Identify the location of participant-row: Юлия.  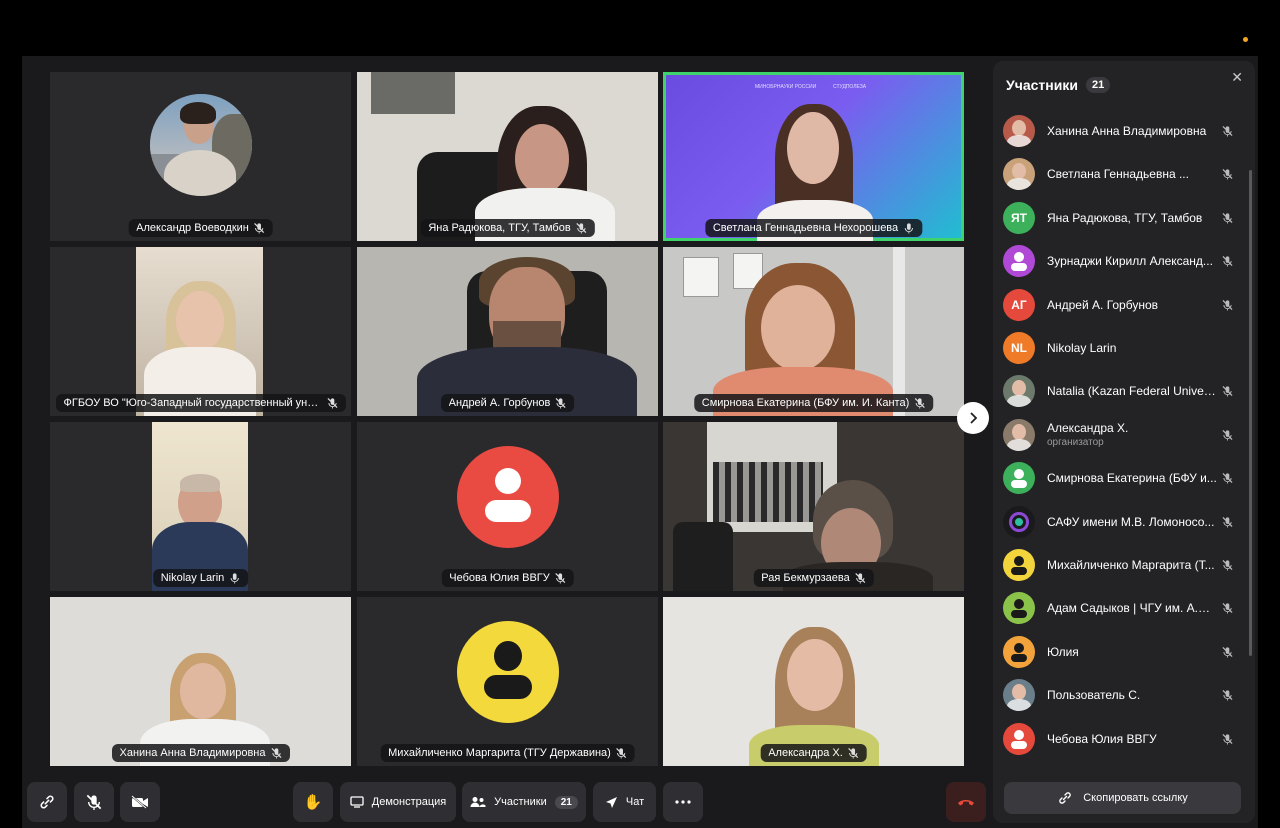
(1123, 652).